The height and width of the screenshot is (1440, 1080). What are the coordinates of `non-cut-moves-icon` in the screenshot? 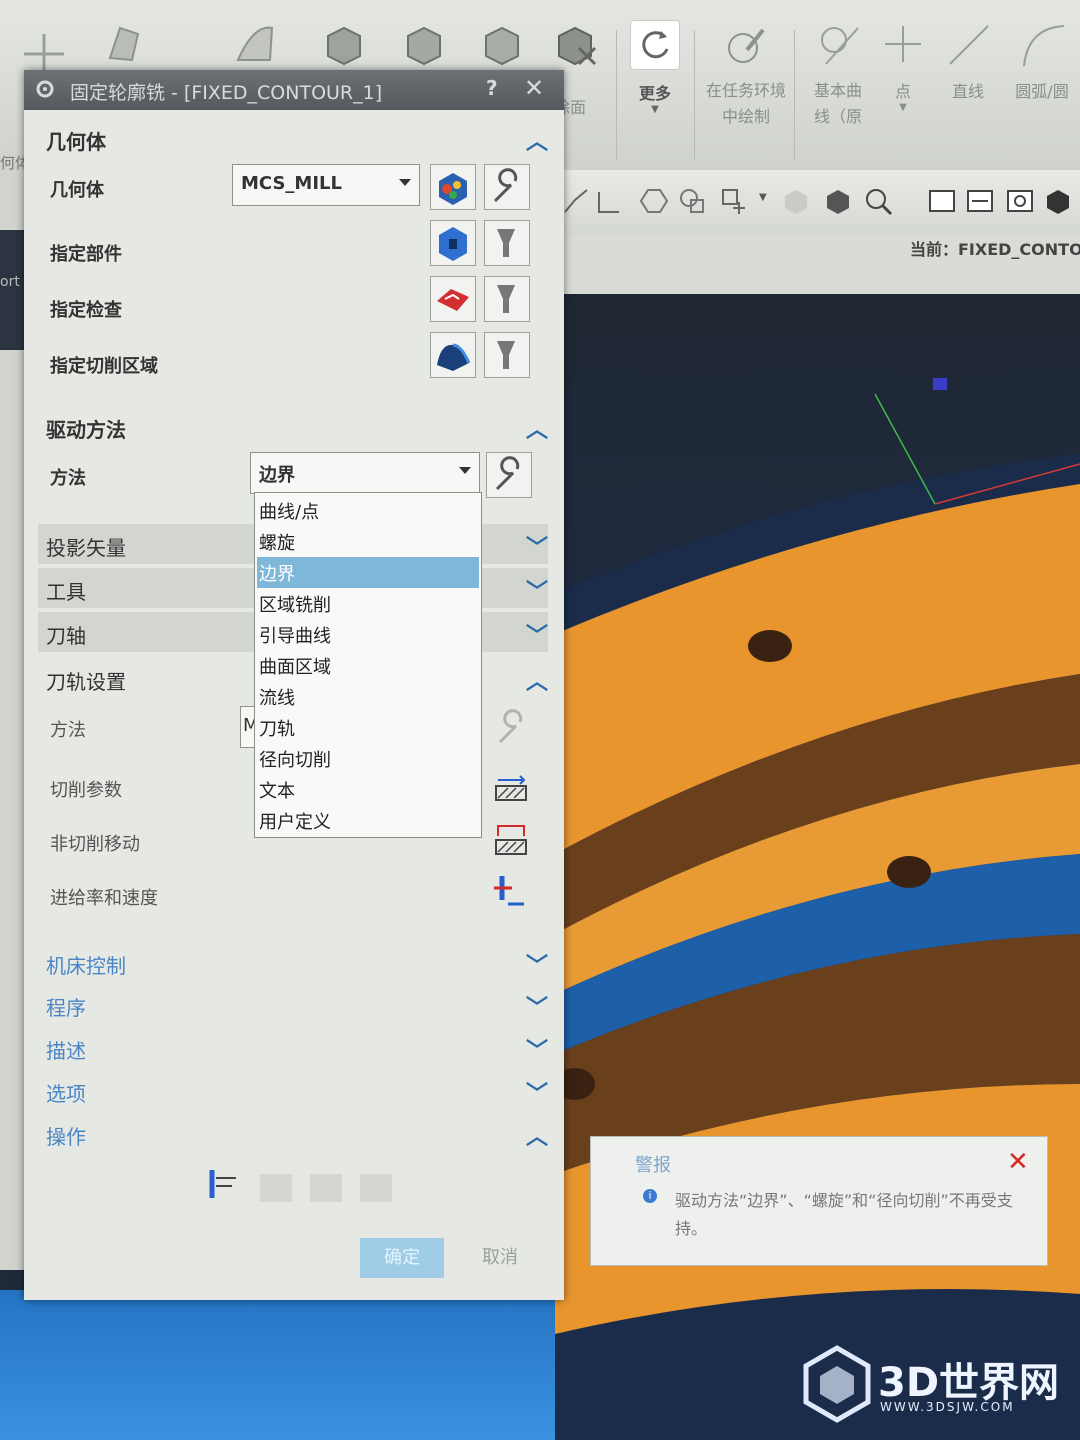 It's located at (511, 840).